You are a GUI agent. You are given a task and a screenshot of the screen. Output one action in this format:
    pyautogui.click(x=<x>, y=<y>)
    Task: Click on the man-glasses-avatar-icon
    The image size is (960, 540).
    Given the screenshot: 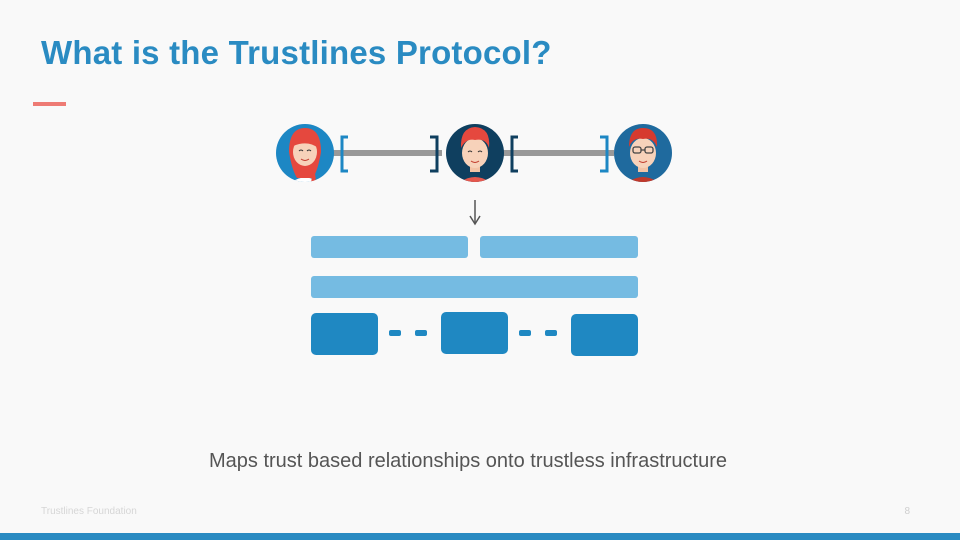 What is the action you would take?
    pyautogui.click(x=643, y=153)
    